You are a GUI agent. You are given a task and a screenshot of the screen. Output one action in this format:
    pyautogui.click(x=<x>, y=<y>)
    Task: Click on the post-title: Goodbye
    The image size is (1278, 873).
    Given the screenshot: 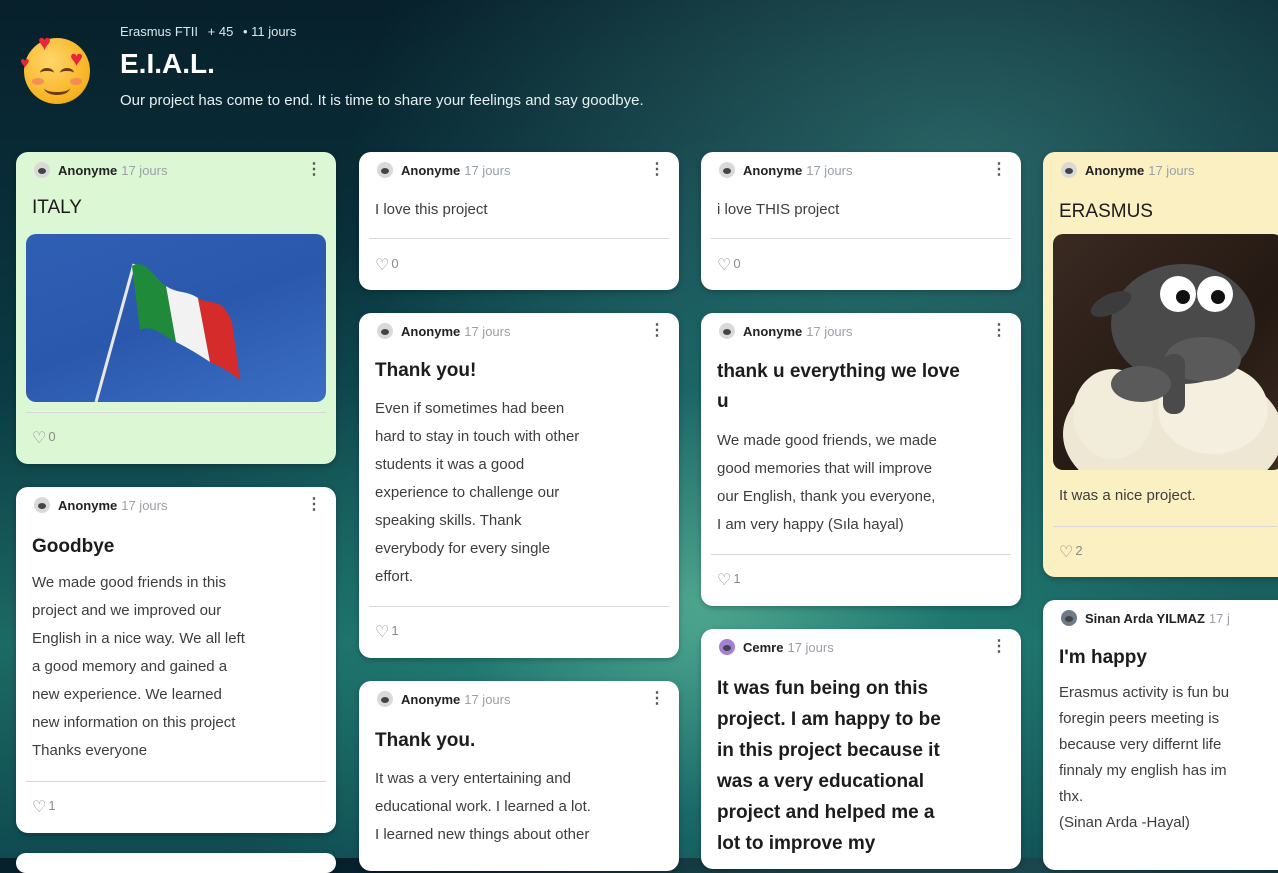 What is the action you would take?
    pyautogui.click(x=73, y=546)
    